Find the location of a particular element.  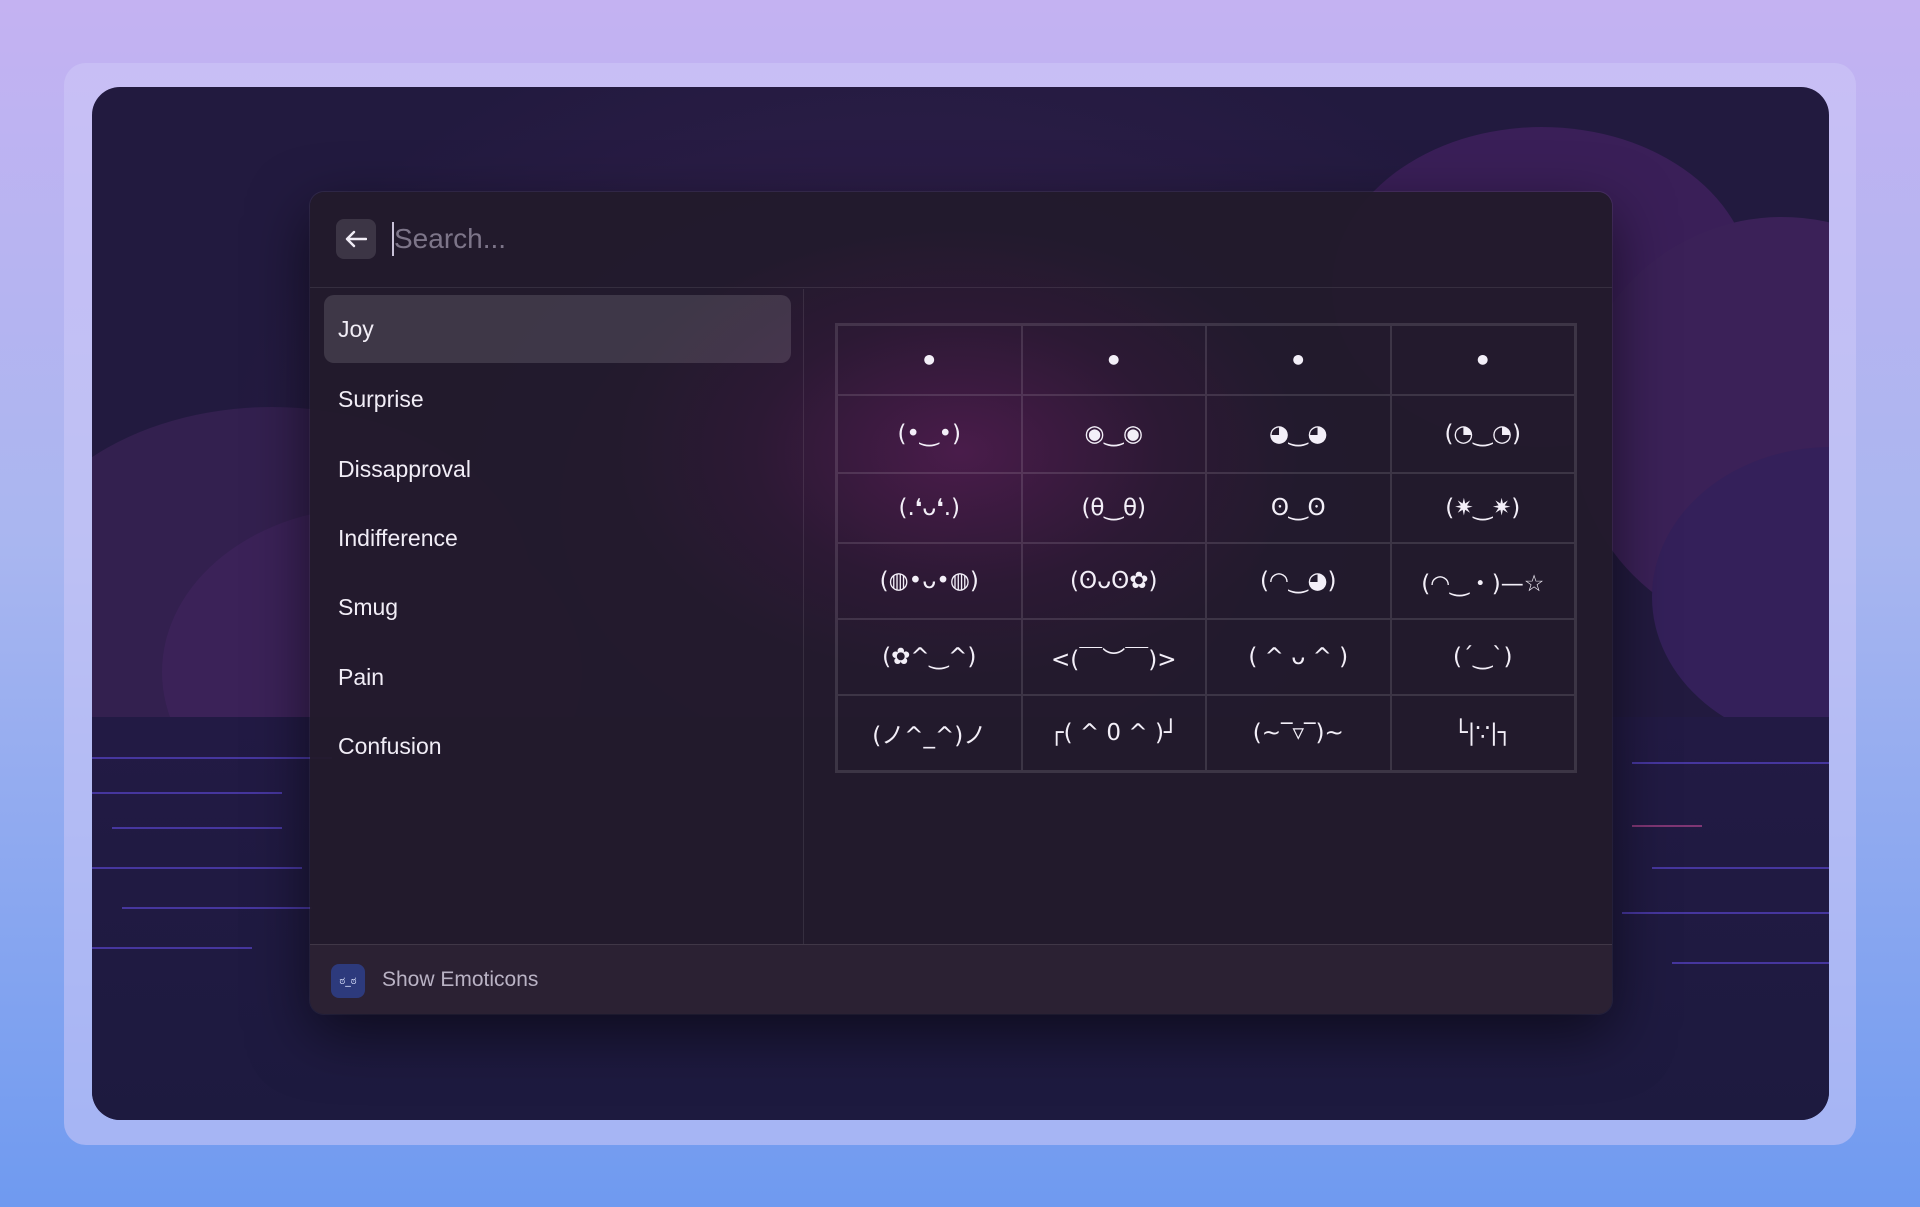

sidebar-item-label: Pain is located at coordinates (361, 676).